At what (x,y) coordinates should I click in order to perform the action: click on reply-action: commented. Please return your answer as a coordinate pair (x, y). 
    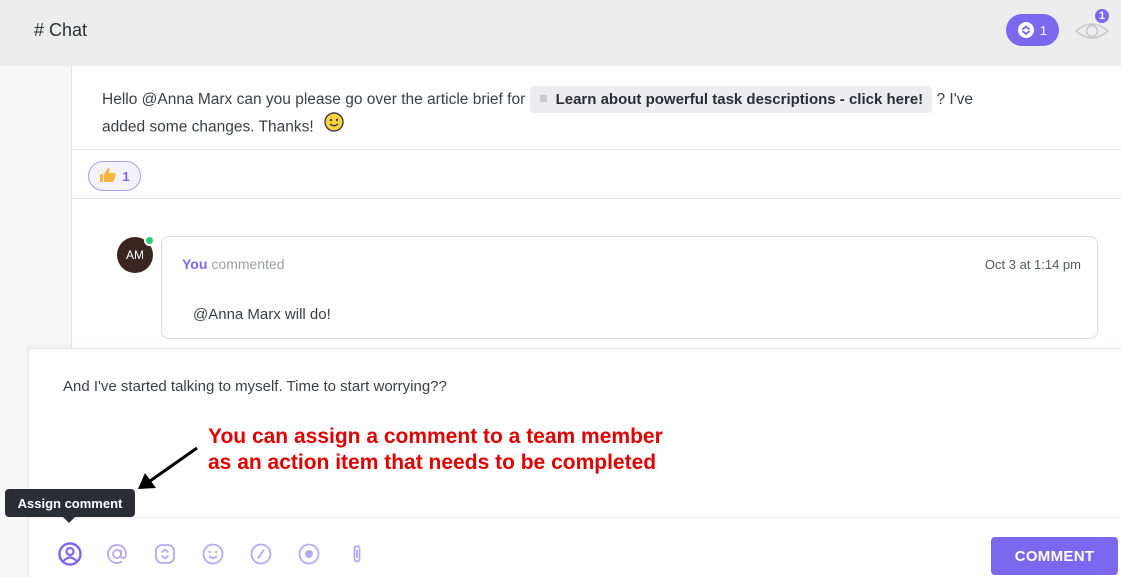
    Looking at the image, I should click on (248, 264).